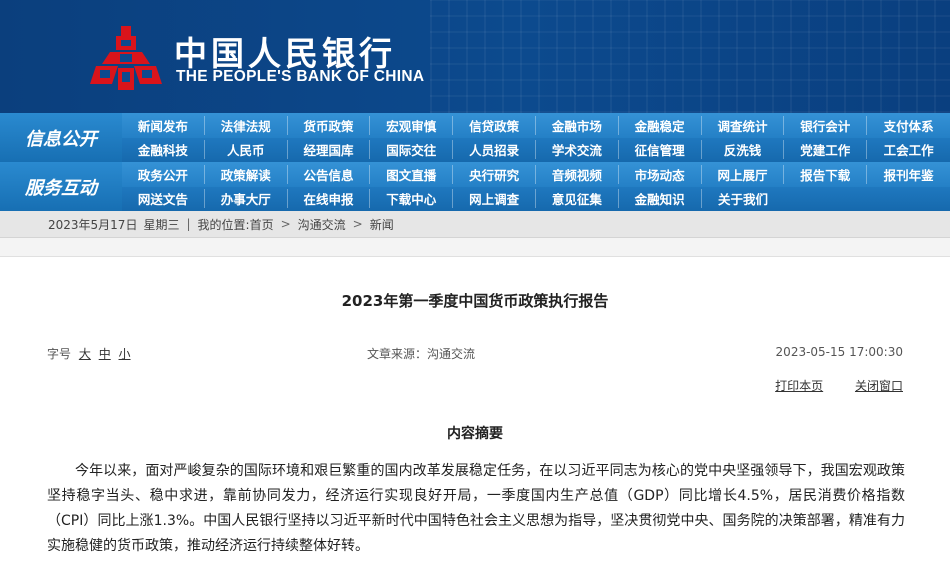 The height and width of the screenshot is (566, 950). What do you see at coordinates (577, 199) in the screenshot?
I see `nav-item: 意见征集` at bounding box center [577, 199].